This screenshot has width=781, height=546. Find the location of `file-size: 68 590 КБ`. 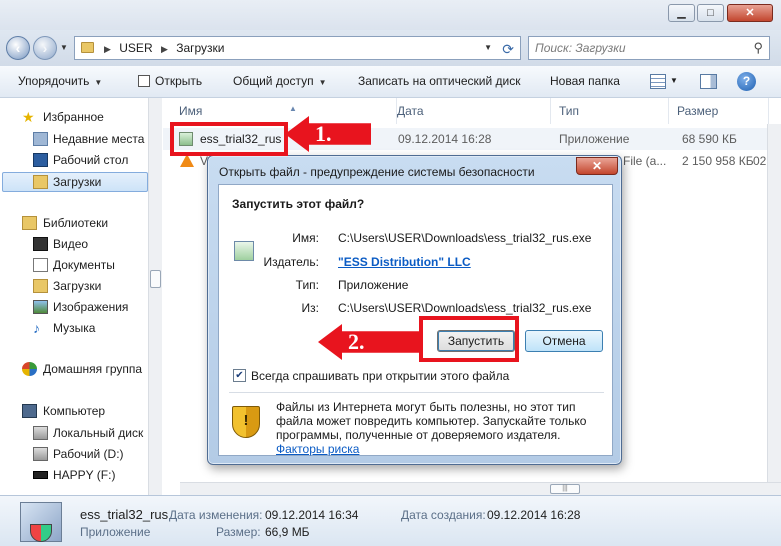

file-size: 68 590 КБ is located at coordinates (709, 139).